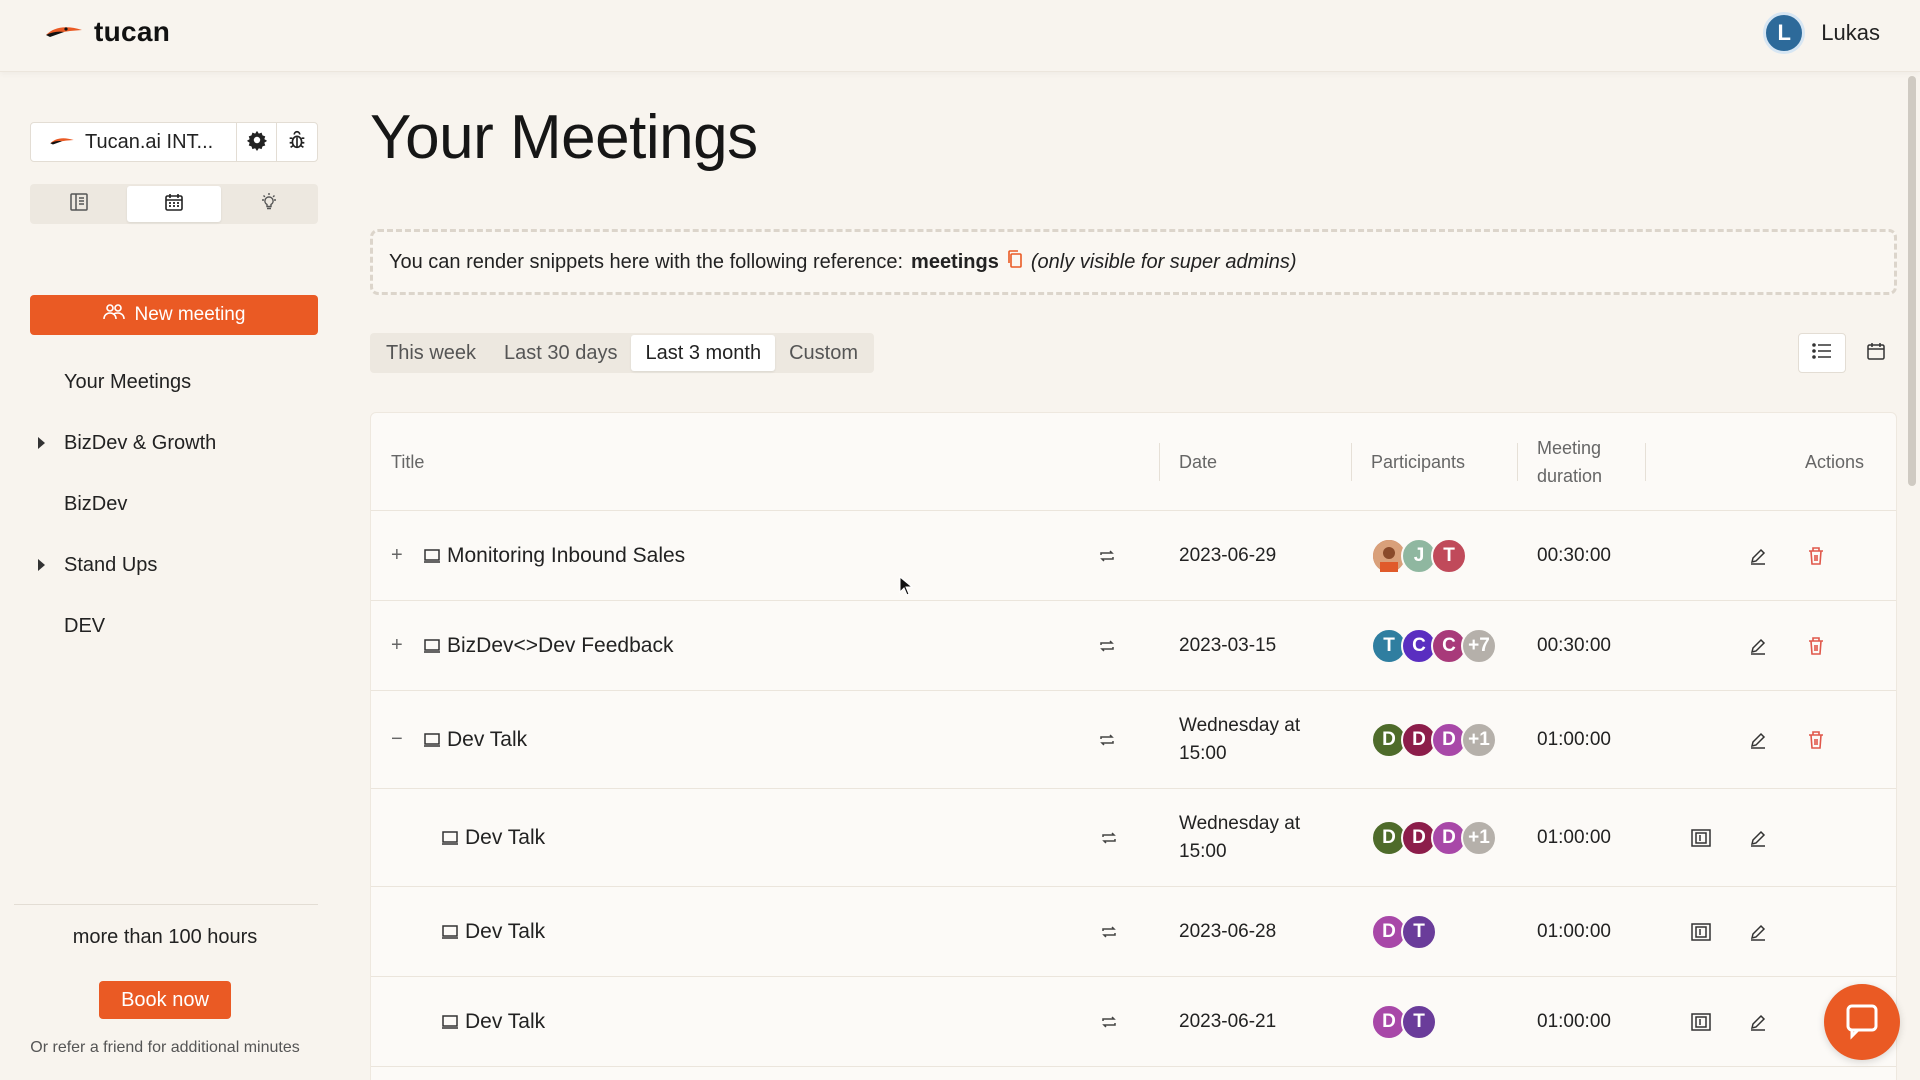 This screenshot has width=1920, height=1080. I want to click on meeting-title: Monitoring Inbound Sales, so click(566, 555).